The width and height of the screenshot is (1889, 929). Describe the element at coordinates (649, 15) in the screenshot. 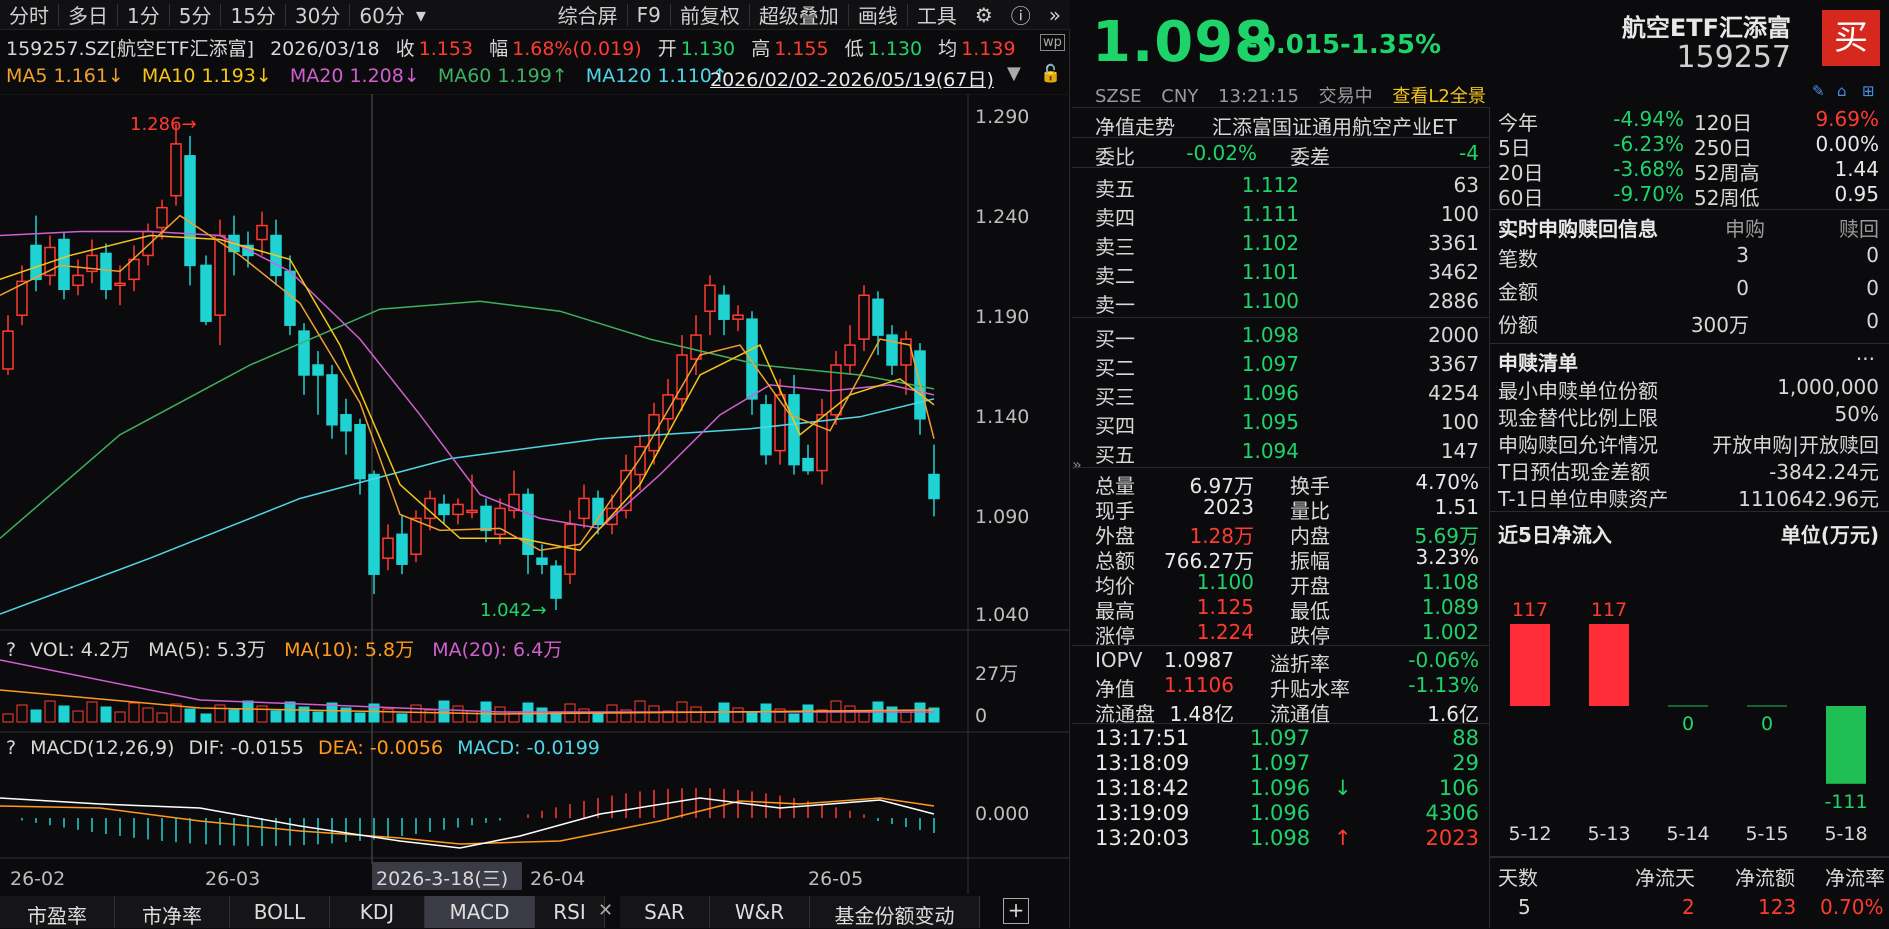

I see `f9-button: F9` at that location.